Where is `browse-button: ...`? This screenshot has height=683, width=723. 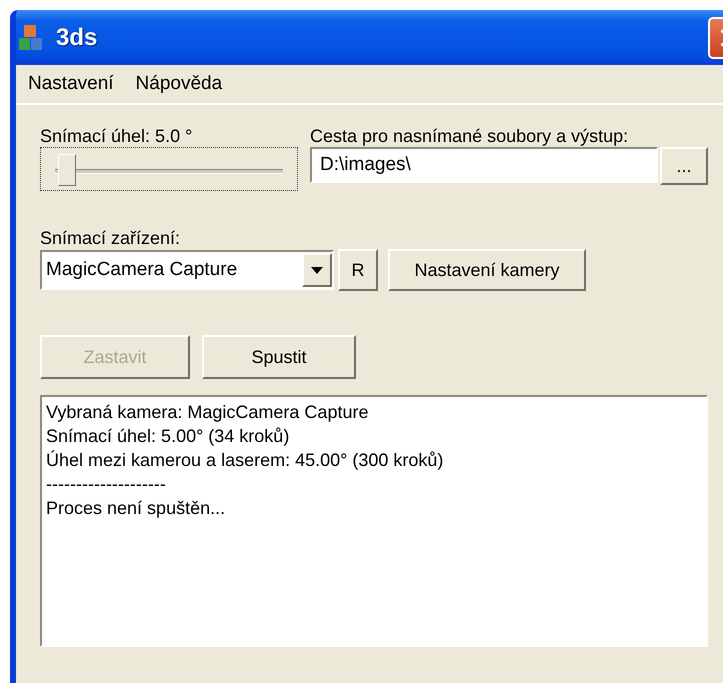 browse-button: ... is located at coordinates (684, 166).